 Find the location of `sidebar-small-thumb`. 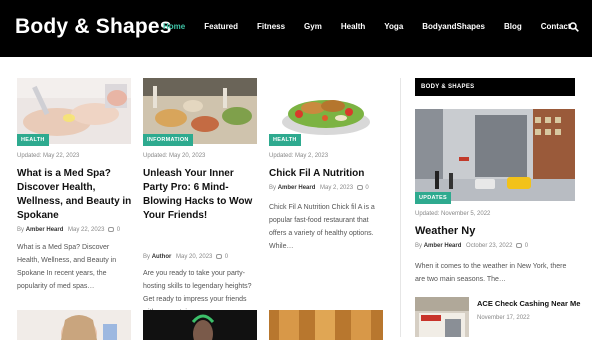

sidebar-small-thumb is located at coordinates (442, 317).